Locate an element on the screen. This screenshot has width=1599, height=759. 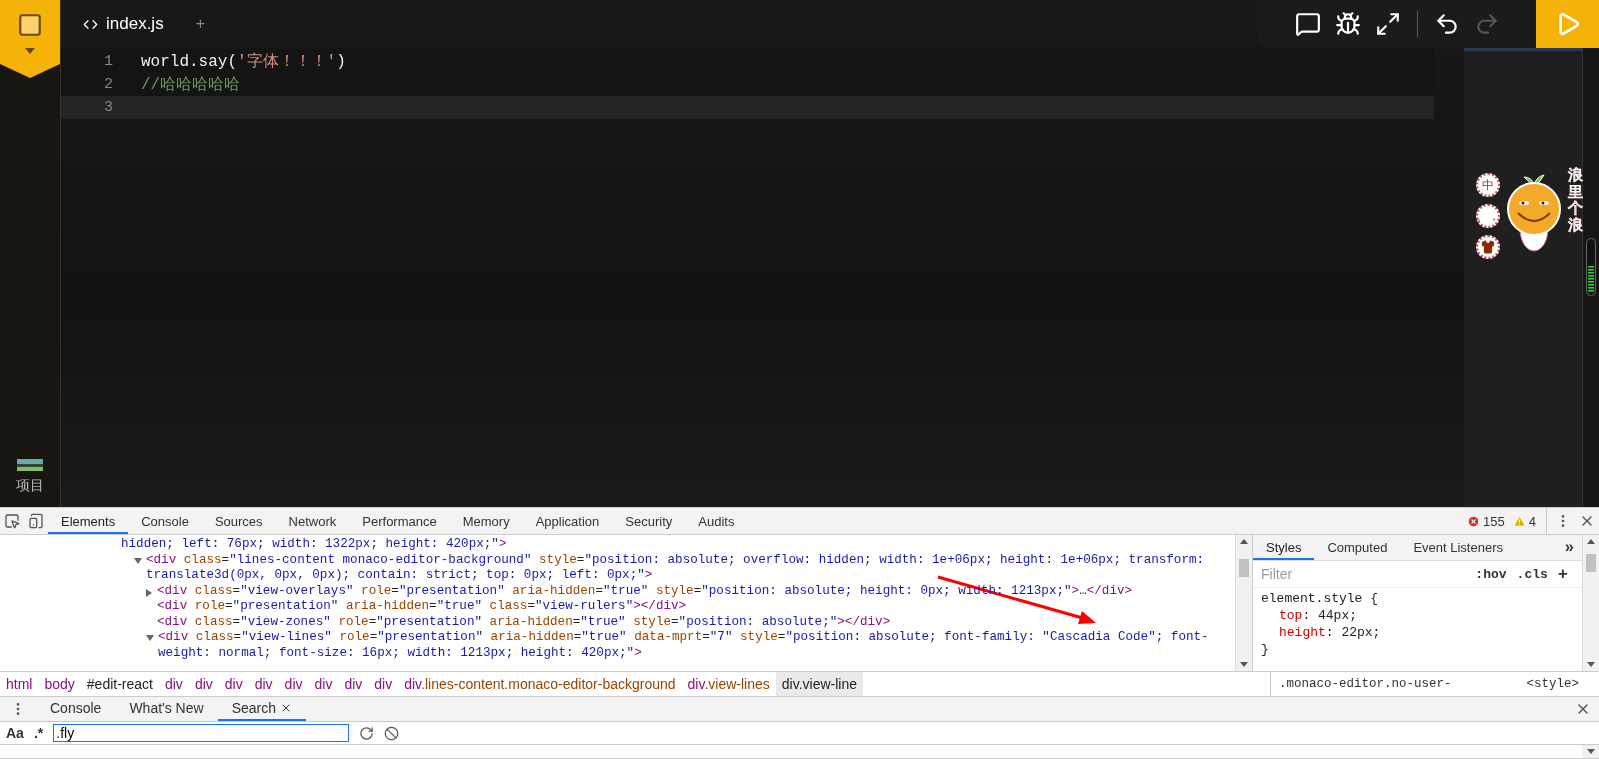
hover-state-button: :hov is located at coordinates (1491, 574).